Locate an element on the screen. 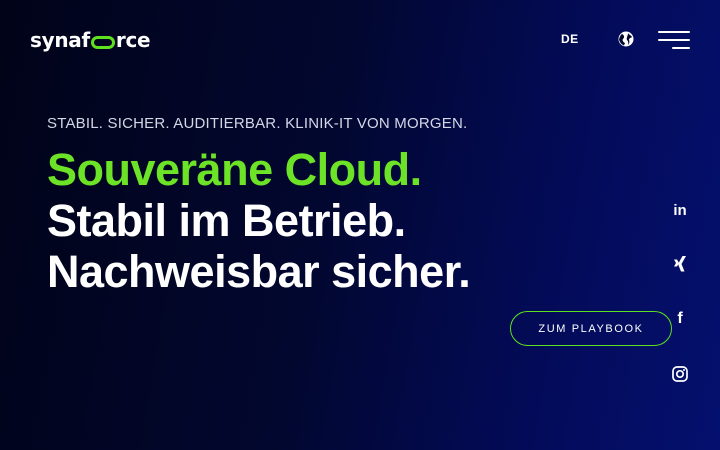 This screenshot has width=720, height=450. xing-icon is located at coordinates (680, 264).